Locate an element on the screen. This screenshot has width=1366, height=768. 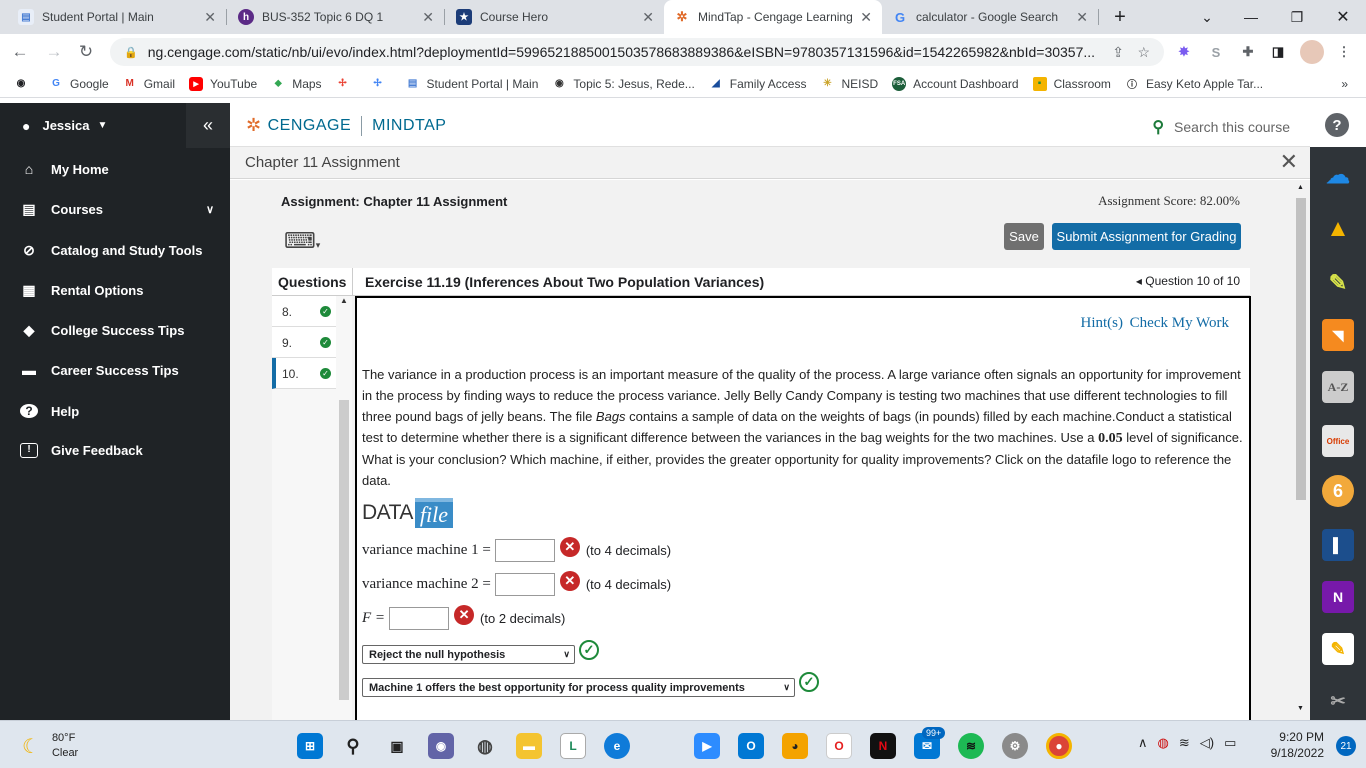
cengage-mindtap-logo: ✲ CENGAGE MINDTAP is located at coordinates (346, 125).